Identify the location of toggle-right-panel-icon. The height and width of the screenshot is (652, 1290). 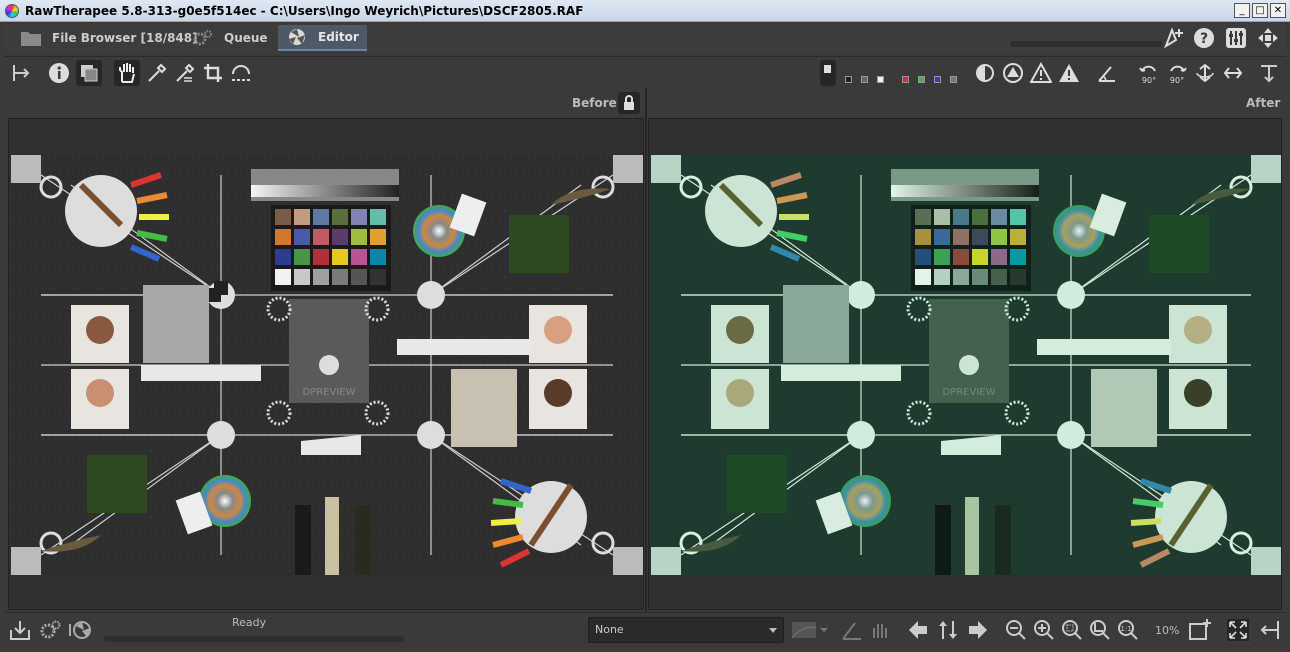
(1270, 630).